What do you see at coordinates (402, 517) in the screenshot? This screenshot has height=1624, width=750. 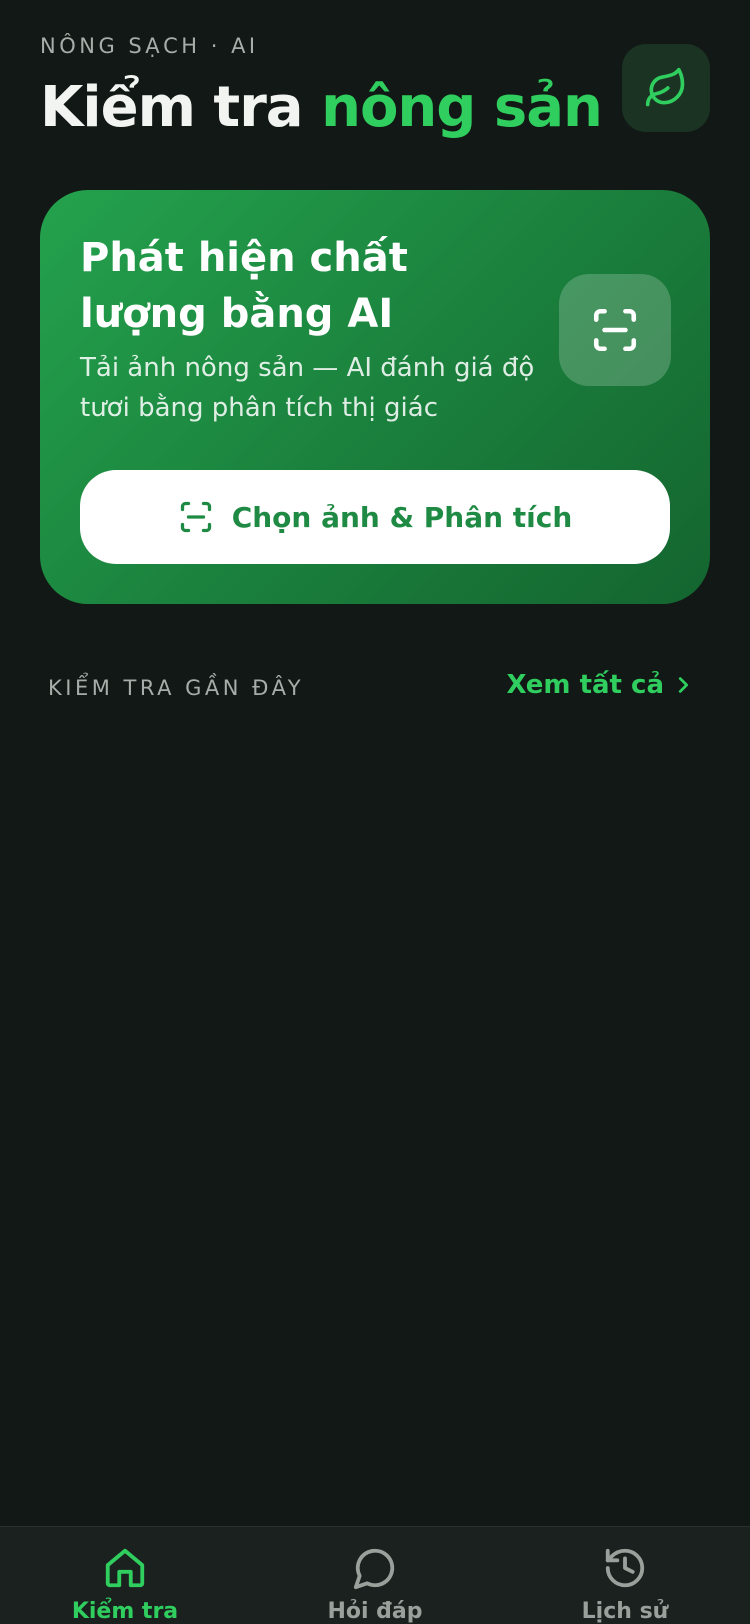 I see `choose-photo-analyze-label: Chọn ảnh & Phân tích` at bounding box center [402, 517].